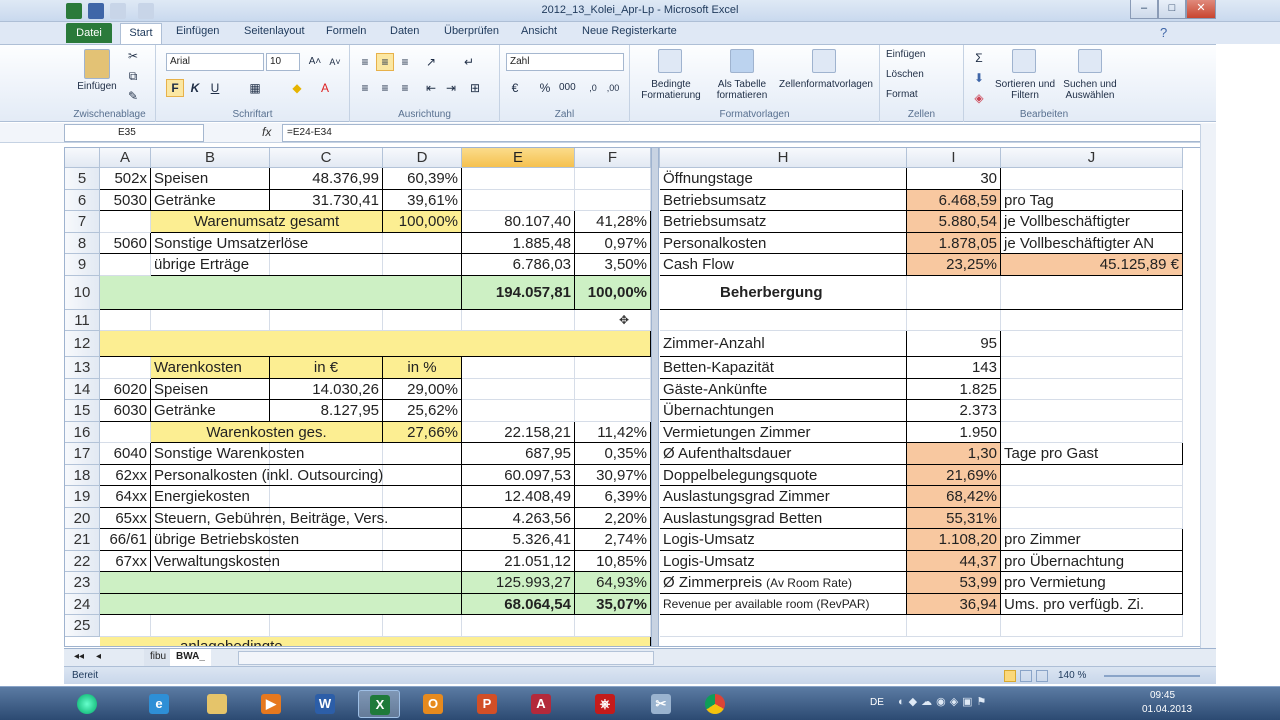 This screenshot has height=720, width=1280. Describe the element at coordinates (82, 292) in the screenshot. I see `row-header-10: 10` at that location.